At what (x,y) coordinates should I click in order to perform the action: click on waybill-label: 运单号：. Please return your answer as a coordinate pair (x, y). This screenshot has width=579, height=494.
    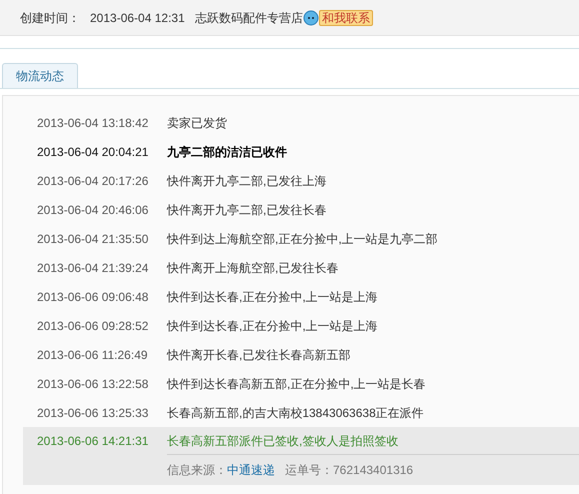
    Looking at the image, I should click on (309, 470).